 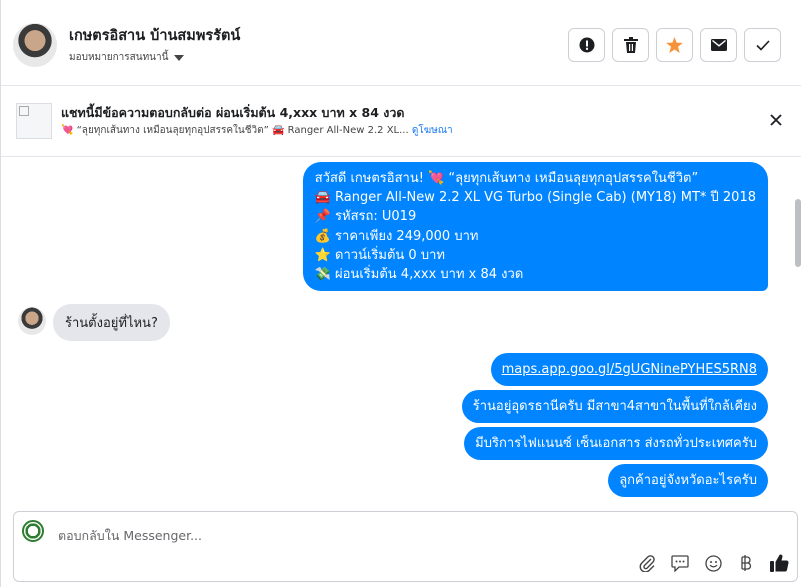 I want to click on like-button, so click(x=779, y=563).